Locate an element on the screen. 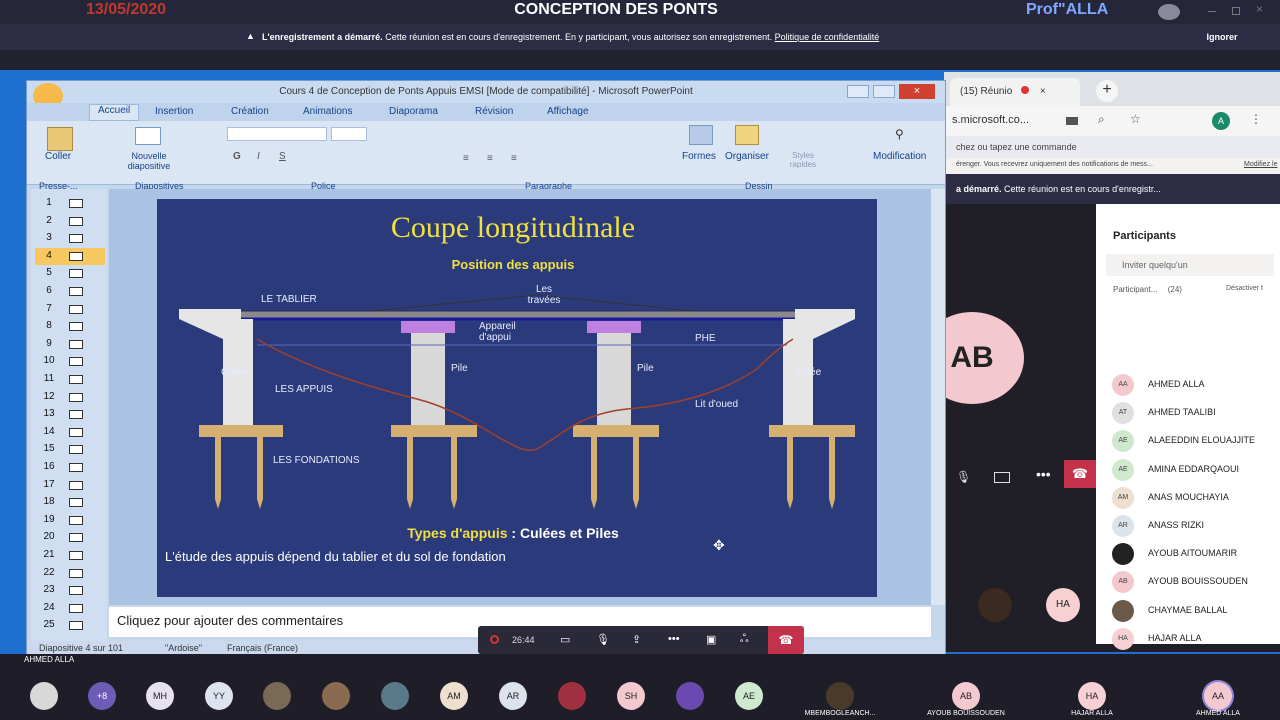 This screenshot has width=1280, height=720. slide-thumbnail: 16 is located at coordinates (70, 467).